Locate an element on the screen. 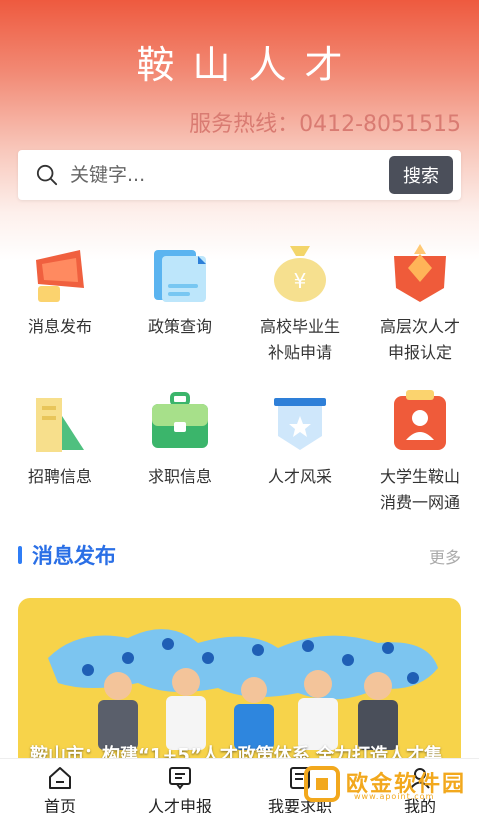 This screenshot has height=813, width=479. tab-talent-apply: 人才申报 is located at coordinates (180, 786).